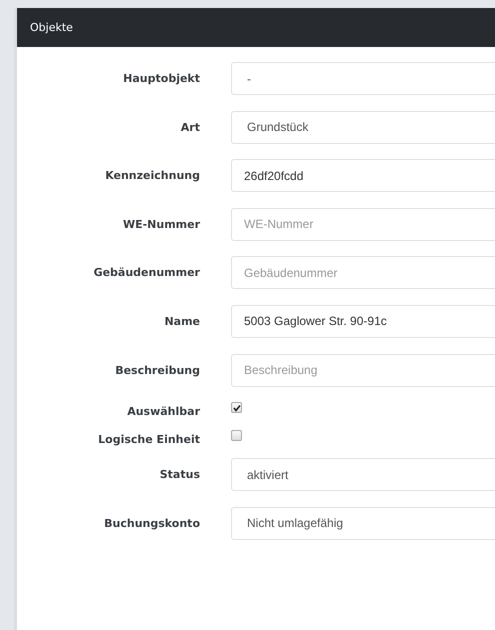 The image size is (495, 630). Describe the element at coordinates (51, 27) in the screenshot. I see `panel-title: Objekte` at that location.